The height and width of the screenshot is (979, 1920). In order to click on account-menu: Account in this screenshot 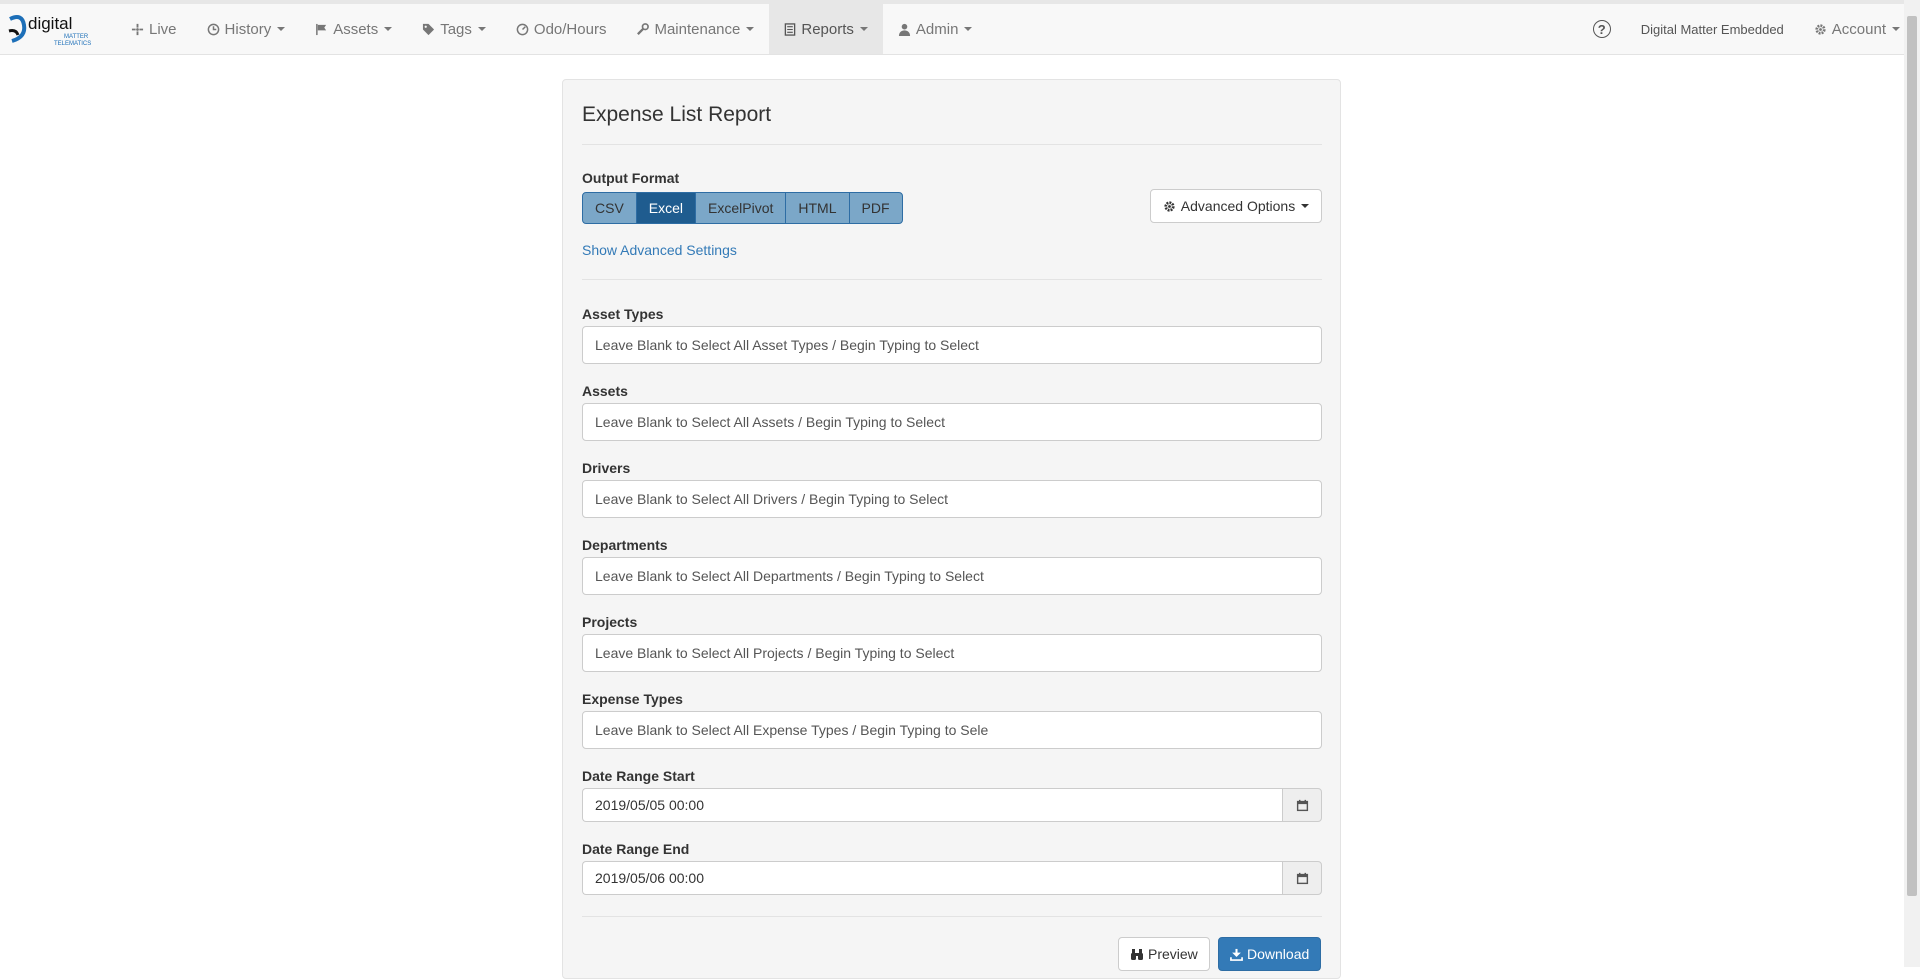, I will do `click(1851, 29)`.